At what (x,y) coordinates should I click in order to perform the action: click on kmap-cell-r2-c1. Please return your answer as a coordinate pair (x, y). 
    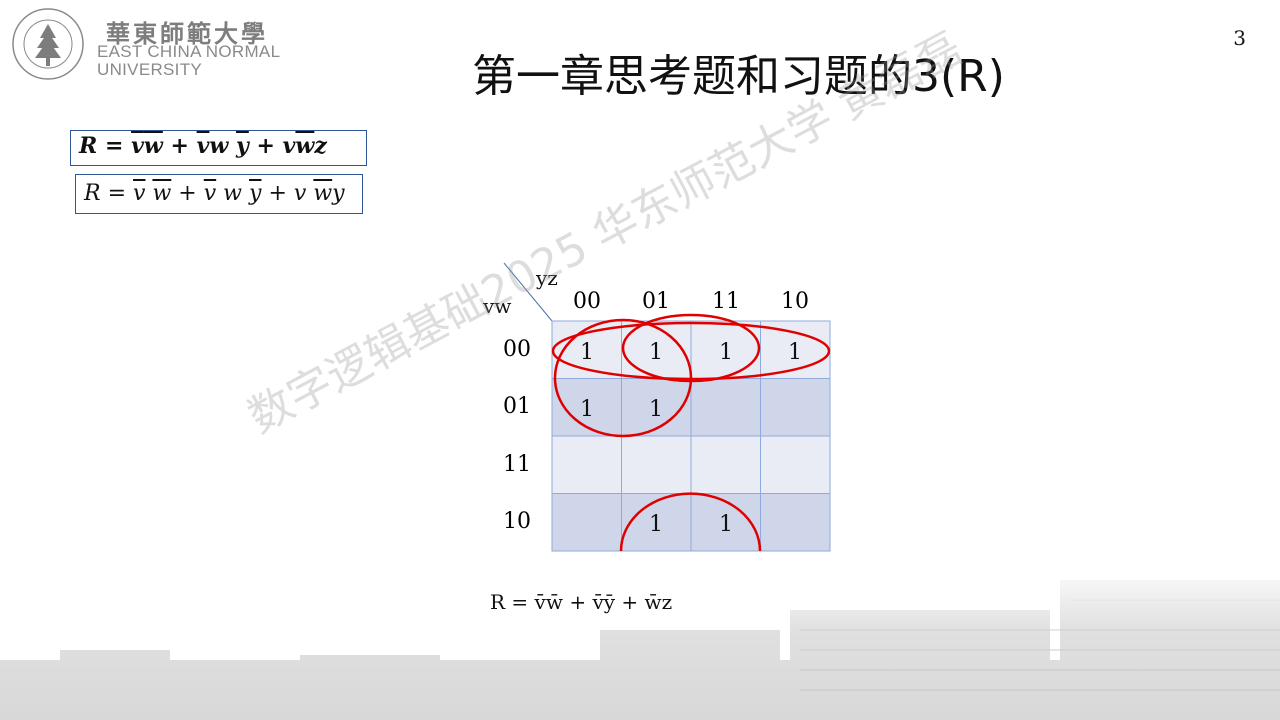
    Looking at the image, I should click on (656, 464).